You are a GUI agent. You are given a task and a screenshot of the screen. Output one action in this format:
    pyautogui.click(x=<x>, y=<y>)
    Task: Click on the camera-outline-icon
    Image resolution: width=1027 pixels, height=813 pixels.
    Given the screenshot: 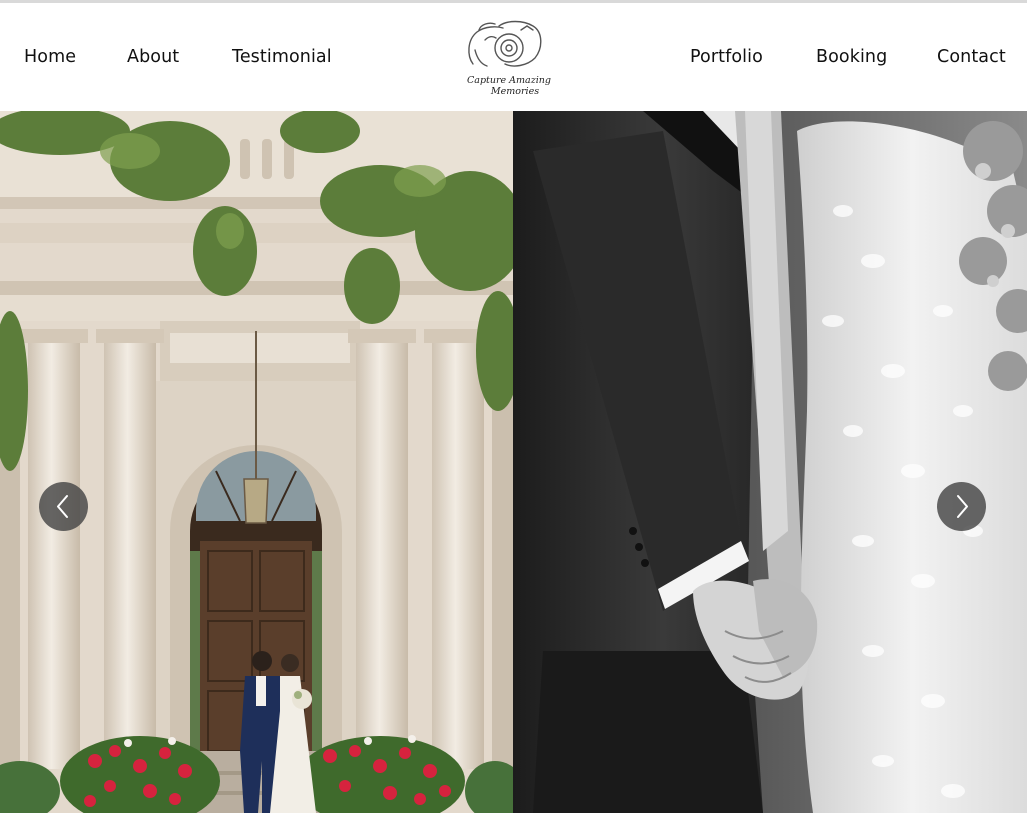 What is the action you would take?
    pyautogui.click(x=505, y=43)
    